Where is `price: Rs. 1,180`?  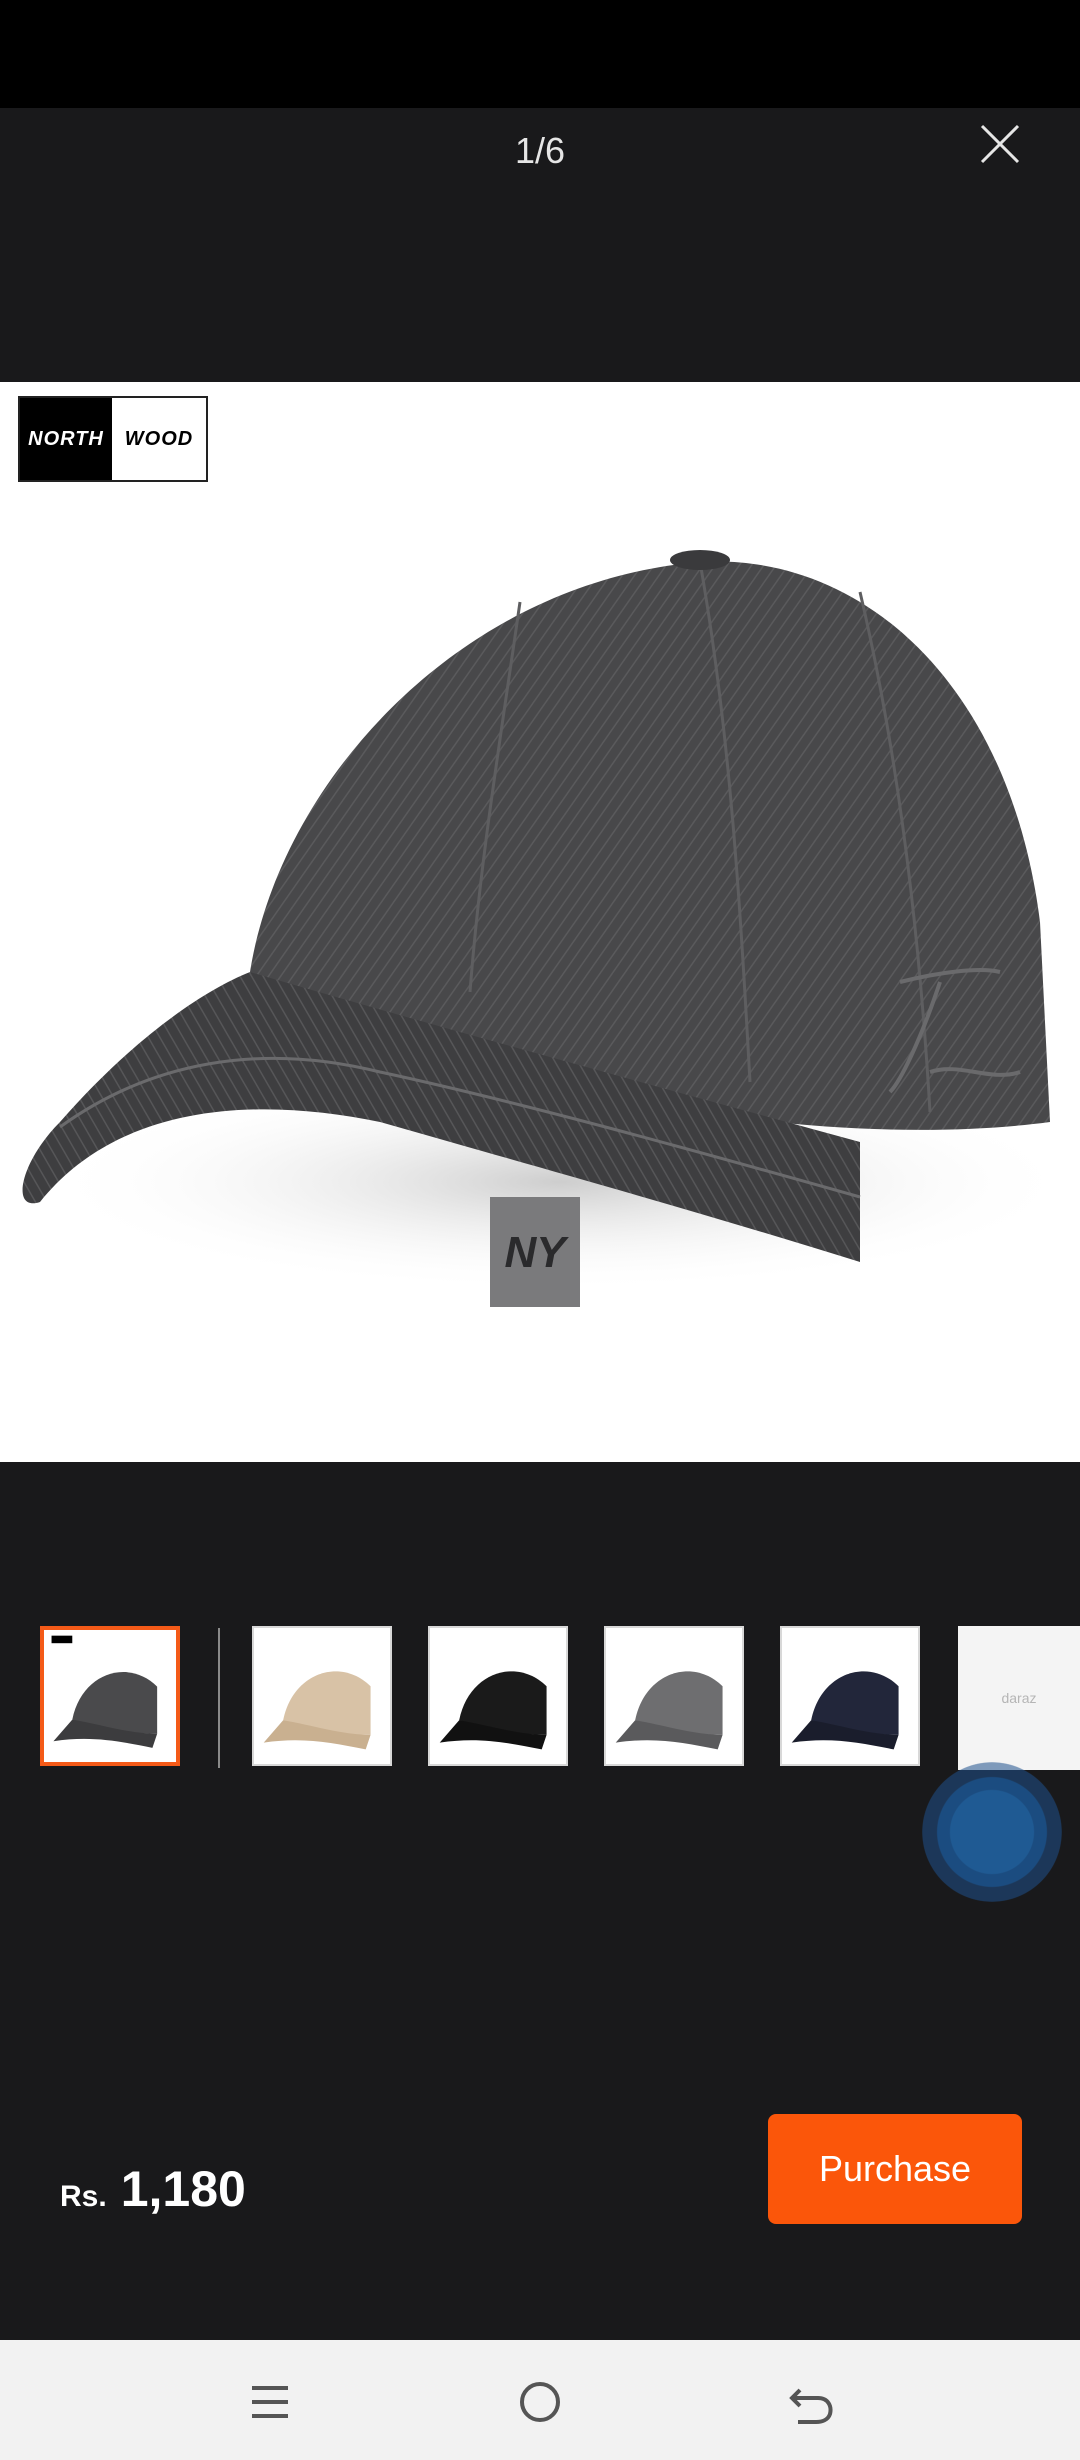
price: Rs. 1,180 is located at coordinates (153, 2189).